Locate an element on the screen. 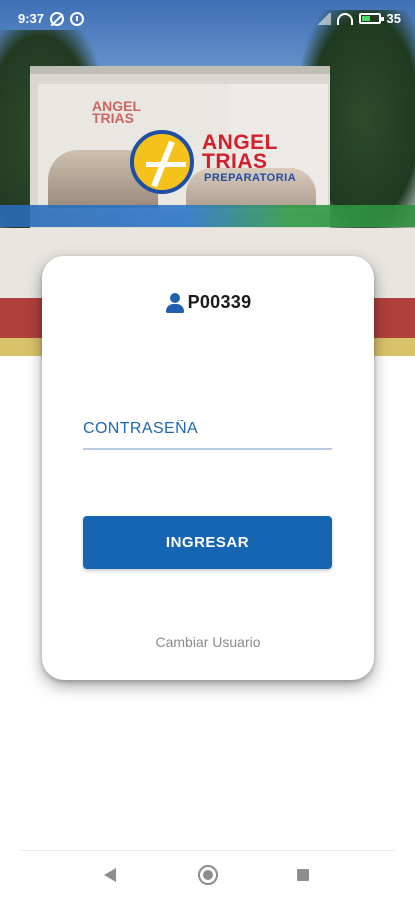 This screenshot has width=415, height=900. user-id-row: P00339 is located at coordinates (208, 302).